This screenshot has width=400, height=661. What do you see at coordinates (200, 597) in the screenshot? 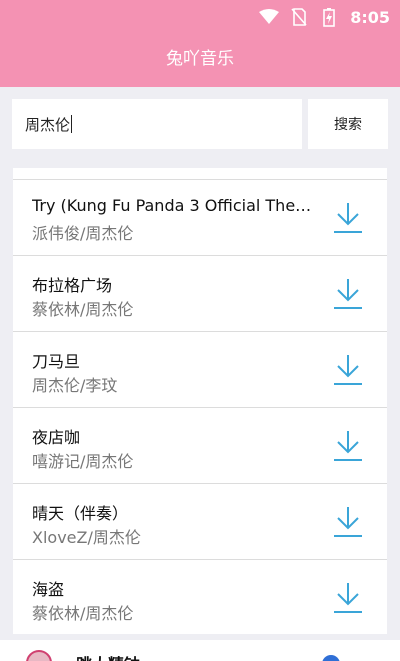
I see `song-list-item: 海盗蔡依林/周杰伦` at bounding box center [200, 597].